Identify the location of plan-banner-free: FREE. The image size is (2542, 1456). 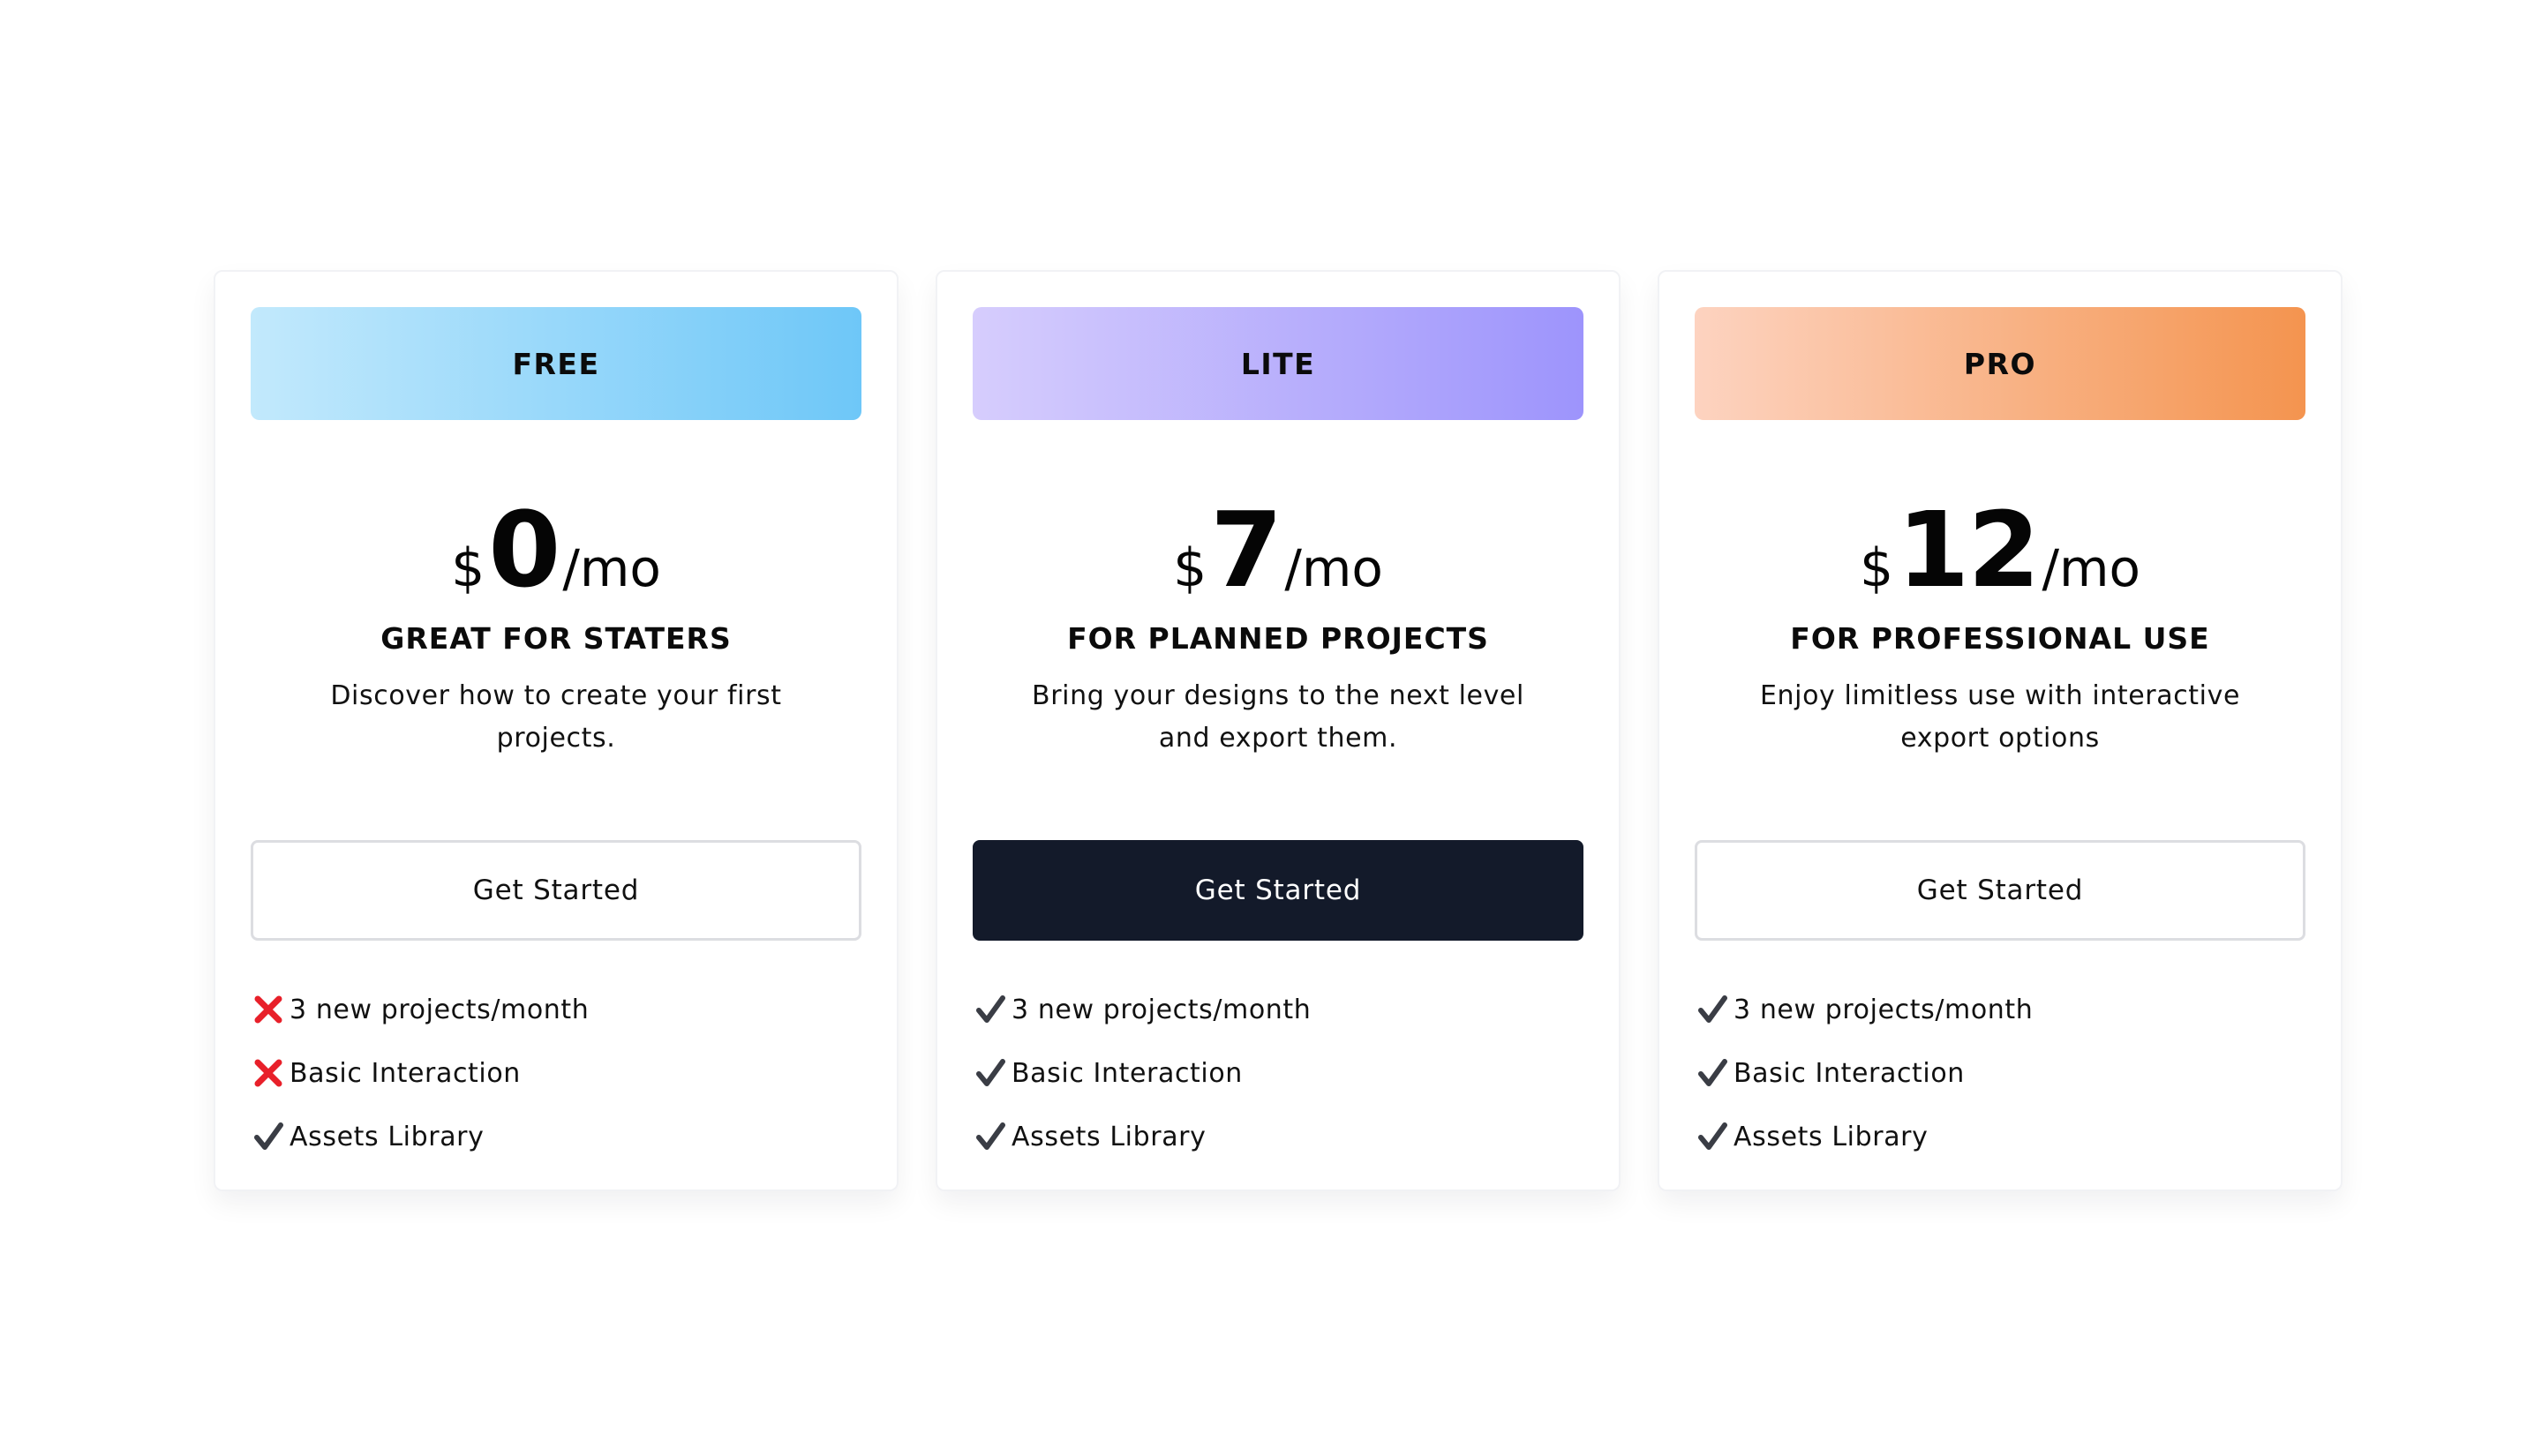
(556, 363).